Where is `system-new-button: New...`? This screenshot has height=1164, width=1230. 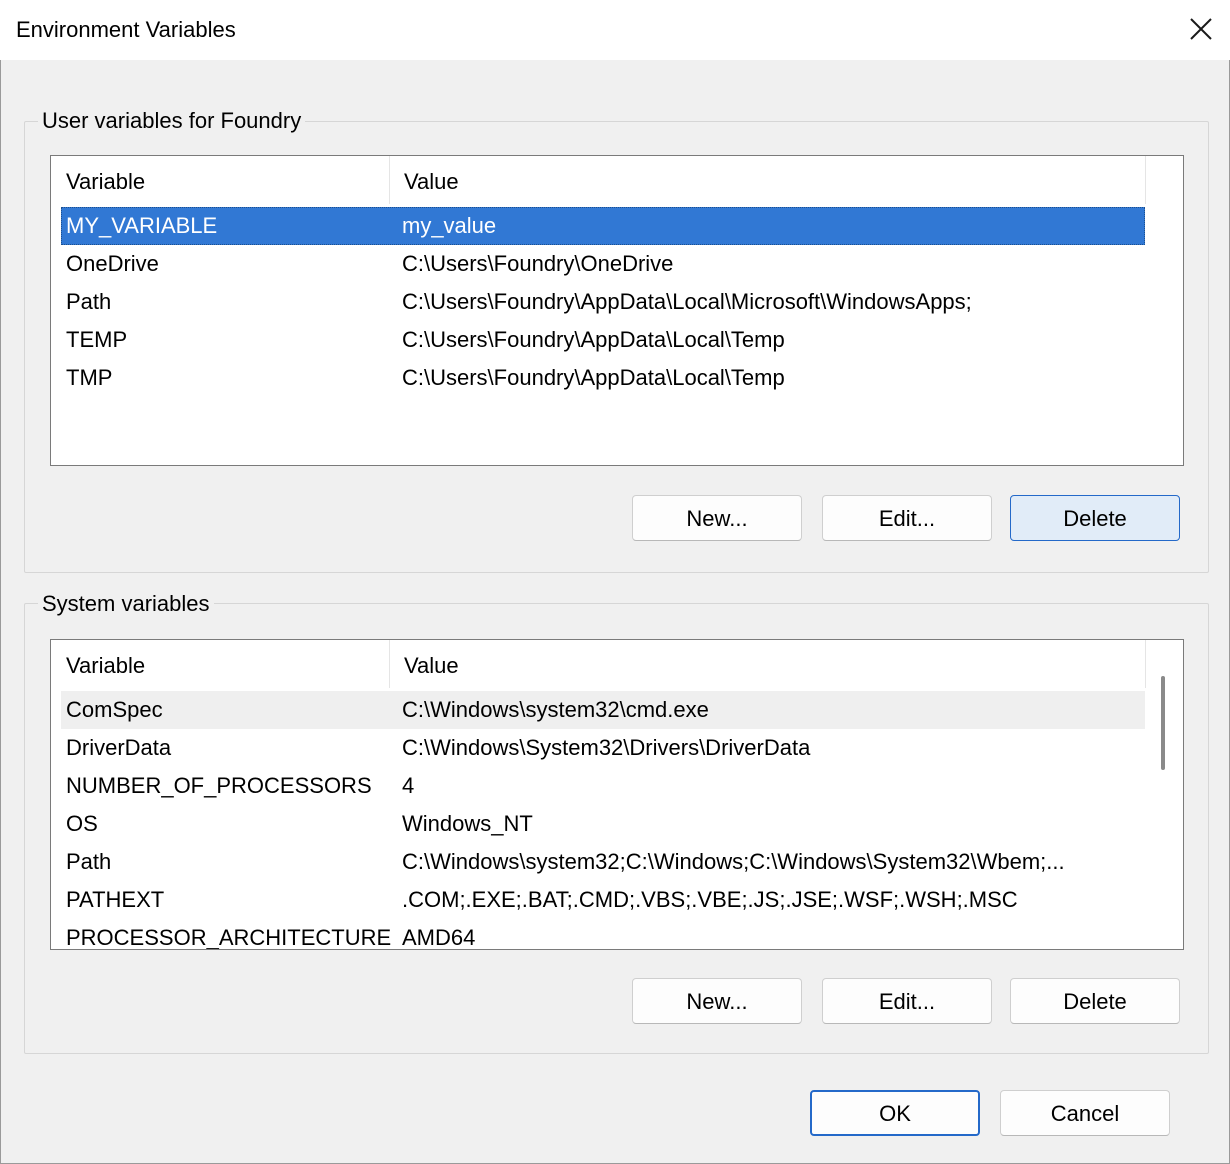
system-new-button: New... is located at coordinates (717, 1001).